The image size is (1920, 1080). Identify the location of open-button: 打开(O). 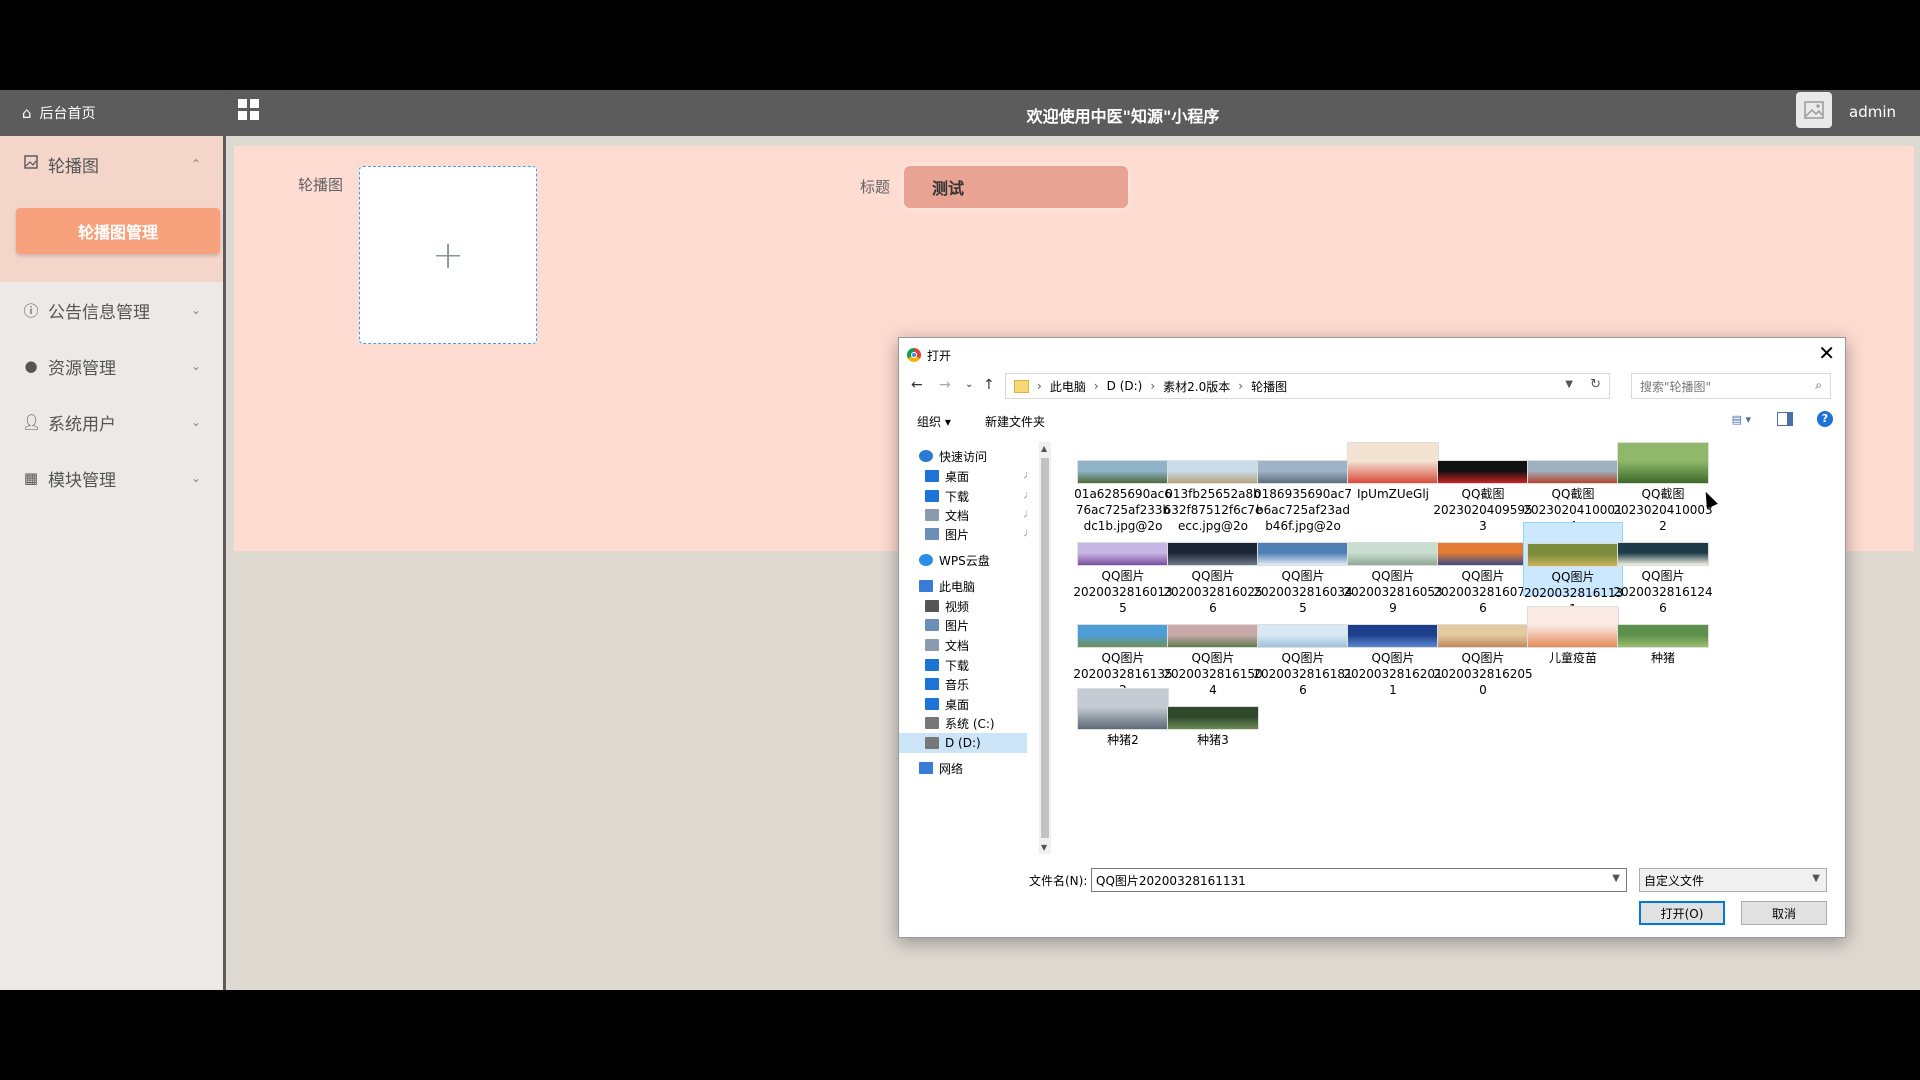
(1682, 913).